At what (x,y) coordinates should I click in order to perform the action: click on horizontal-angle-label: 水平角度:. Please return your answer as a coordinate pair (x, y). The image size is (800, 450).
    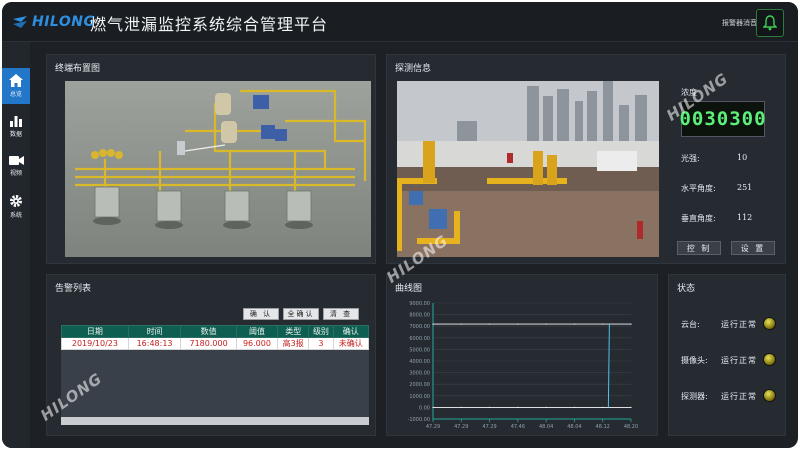
    Looking at the image, I should click on (698, 188).